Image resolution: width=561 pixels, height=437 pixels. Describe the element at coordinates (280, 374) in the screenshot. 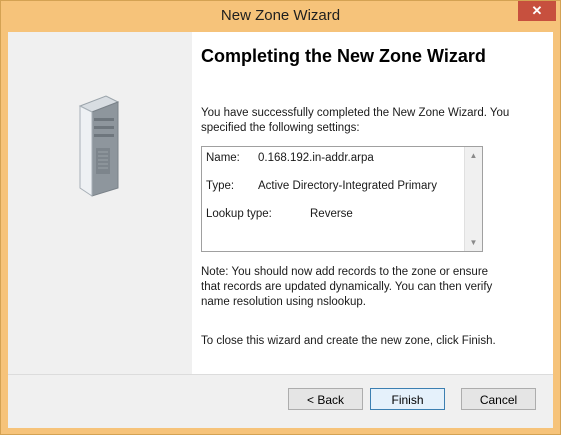

I see `footer-divider` at that location.